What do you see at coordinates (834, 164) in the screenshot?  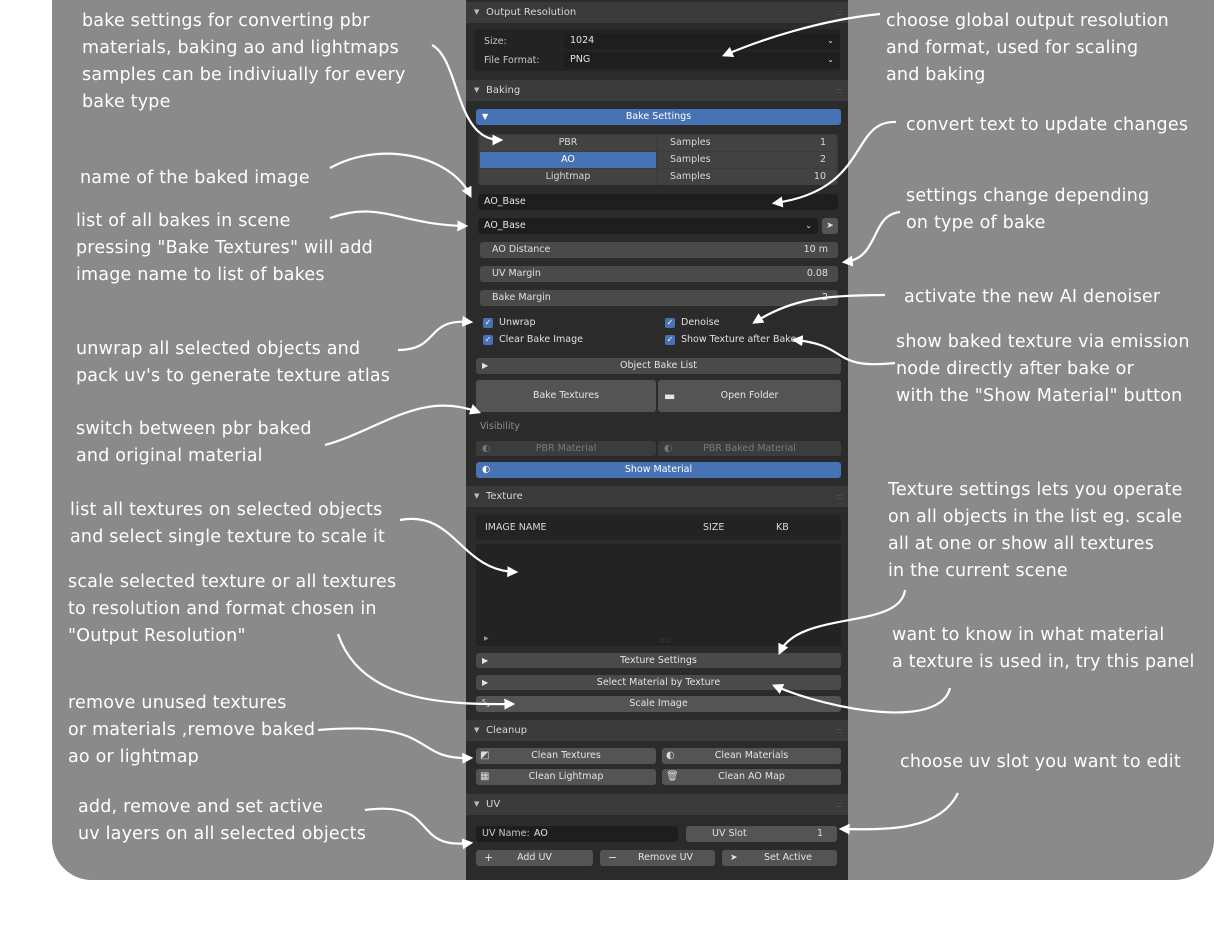 I see `arrow-convert-text` at bounding box center [834, 164].